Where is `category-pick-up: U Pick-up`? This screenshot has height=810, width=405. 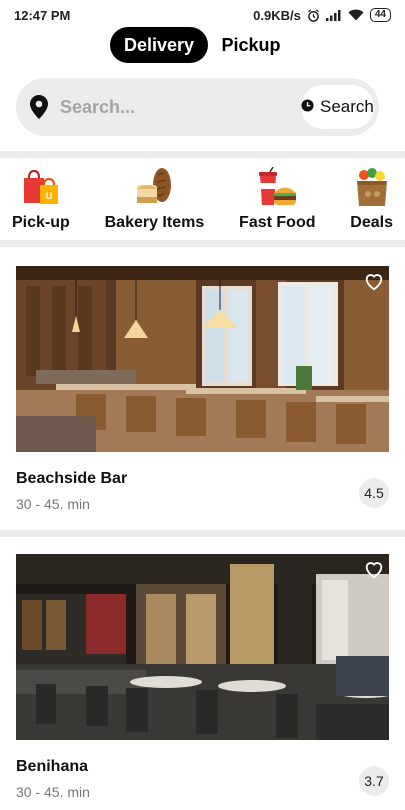
category-pick-up: U Pick-up is located at coordinates (41, 200).